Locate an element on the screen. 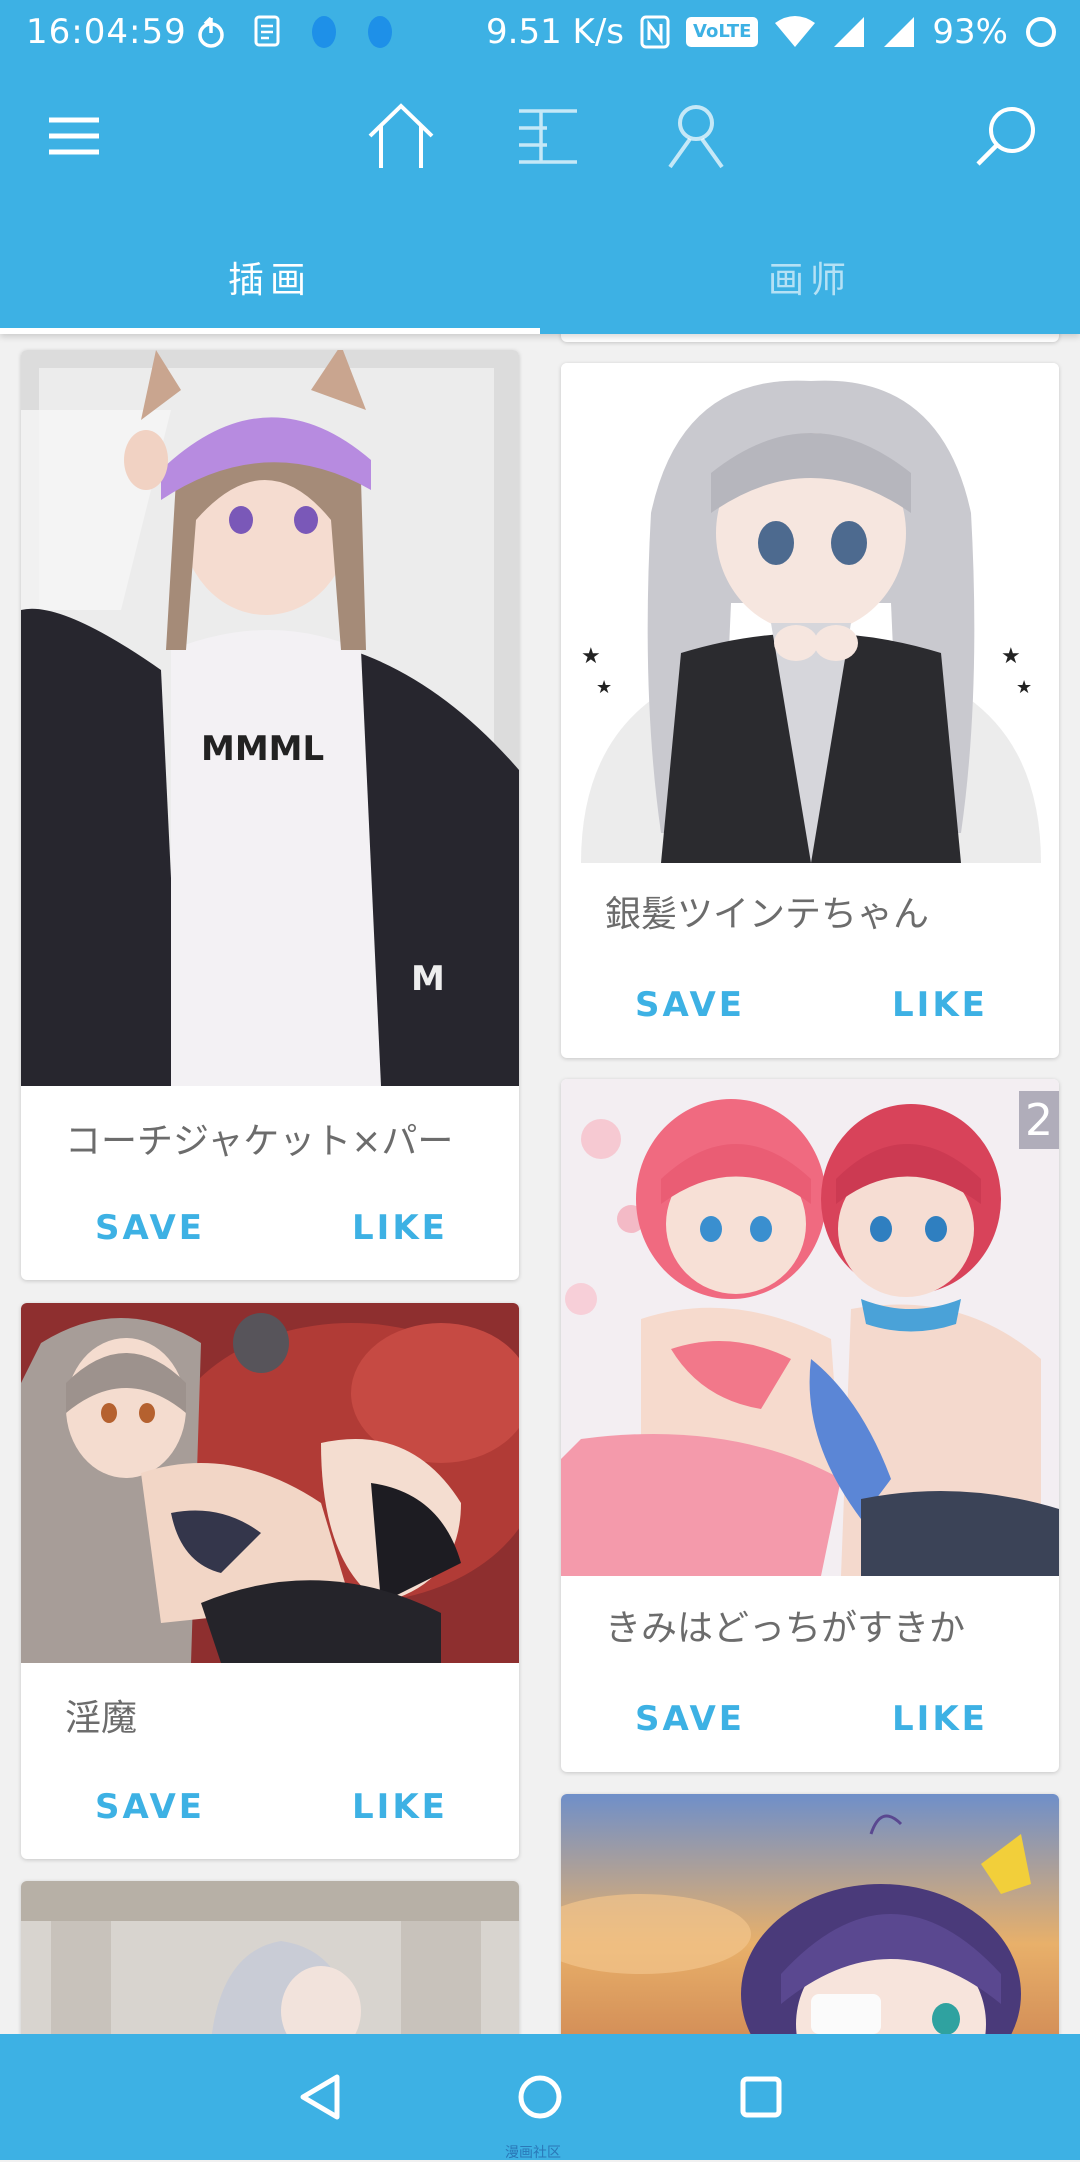 The image size is (1080, 2162). status-right: 9.51 K/s VoLTE 93% is located at coordinates (772, 32).